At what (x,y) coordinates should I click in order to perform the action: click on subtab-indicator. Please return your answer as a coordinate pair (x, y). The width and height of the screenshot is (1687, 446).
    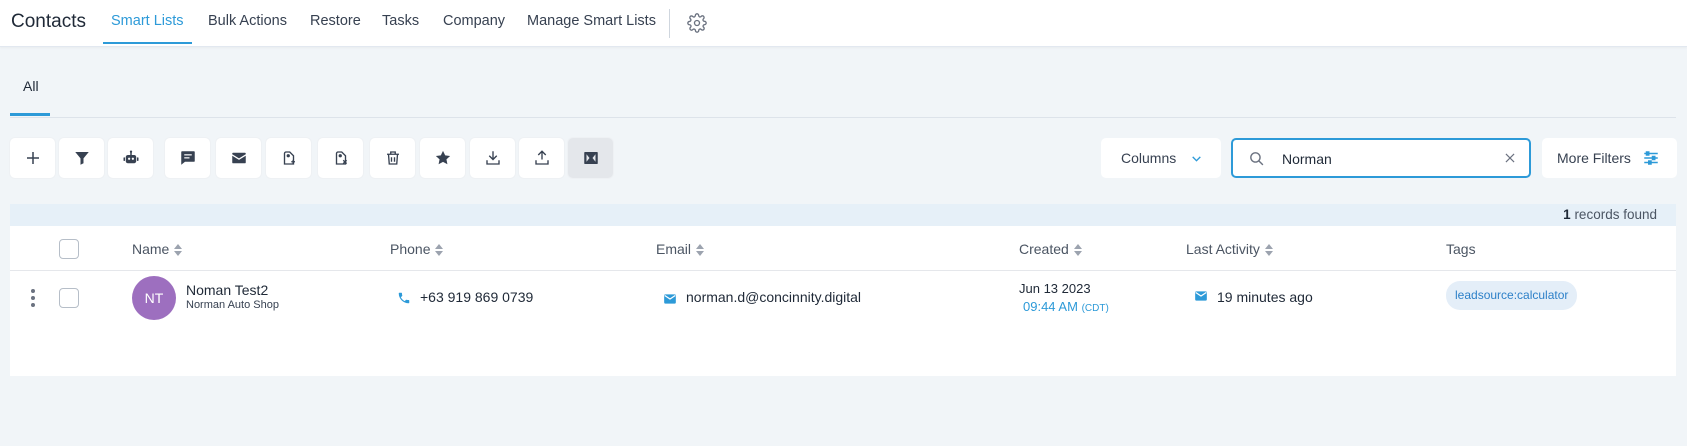
    Looking at the image, I should click on (30, 114).